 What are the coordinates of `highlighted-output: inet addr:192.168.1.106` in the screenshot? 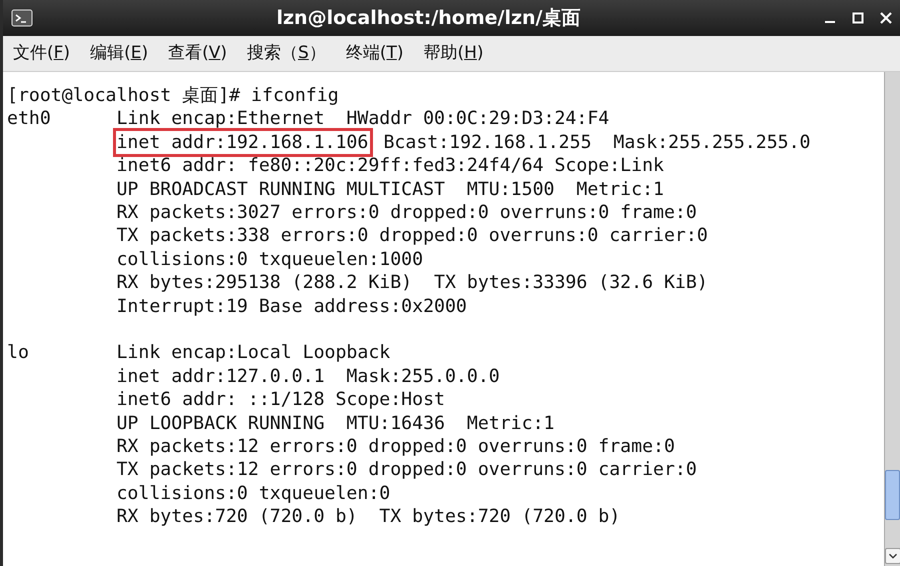 It's located at (243, 142).